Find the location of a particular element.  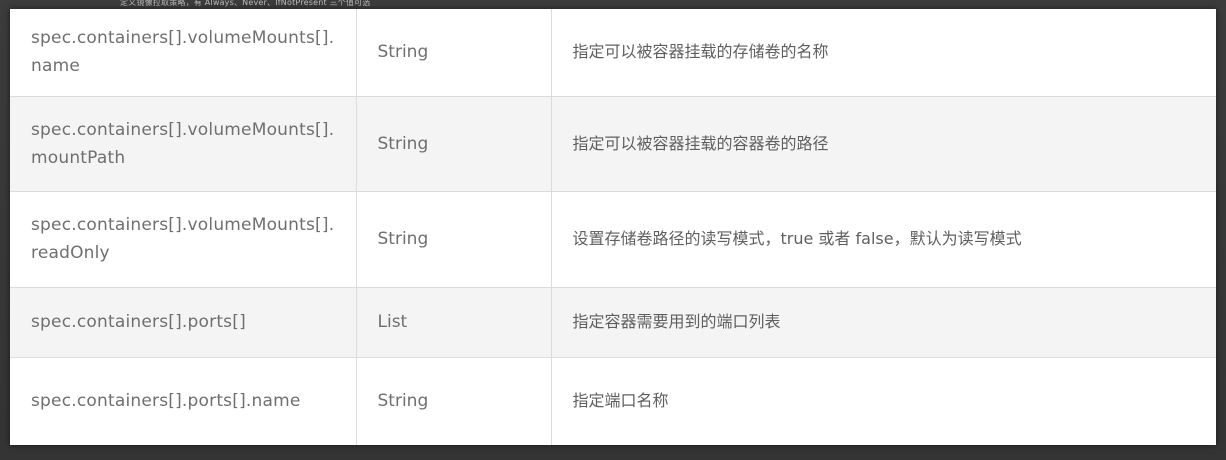

parameter-description-cell: 设置存储卷路径的读写模式，true 或者 false，默认为读写模式 is located at coordinates (883, 239).